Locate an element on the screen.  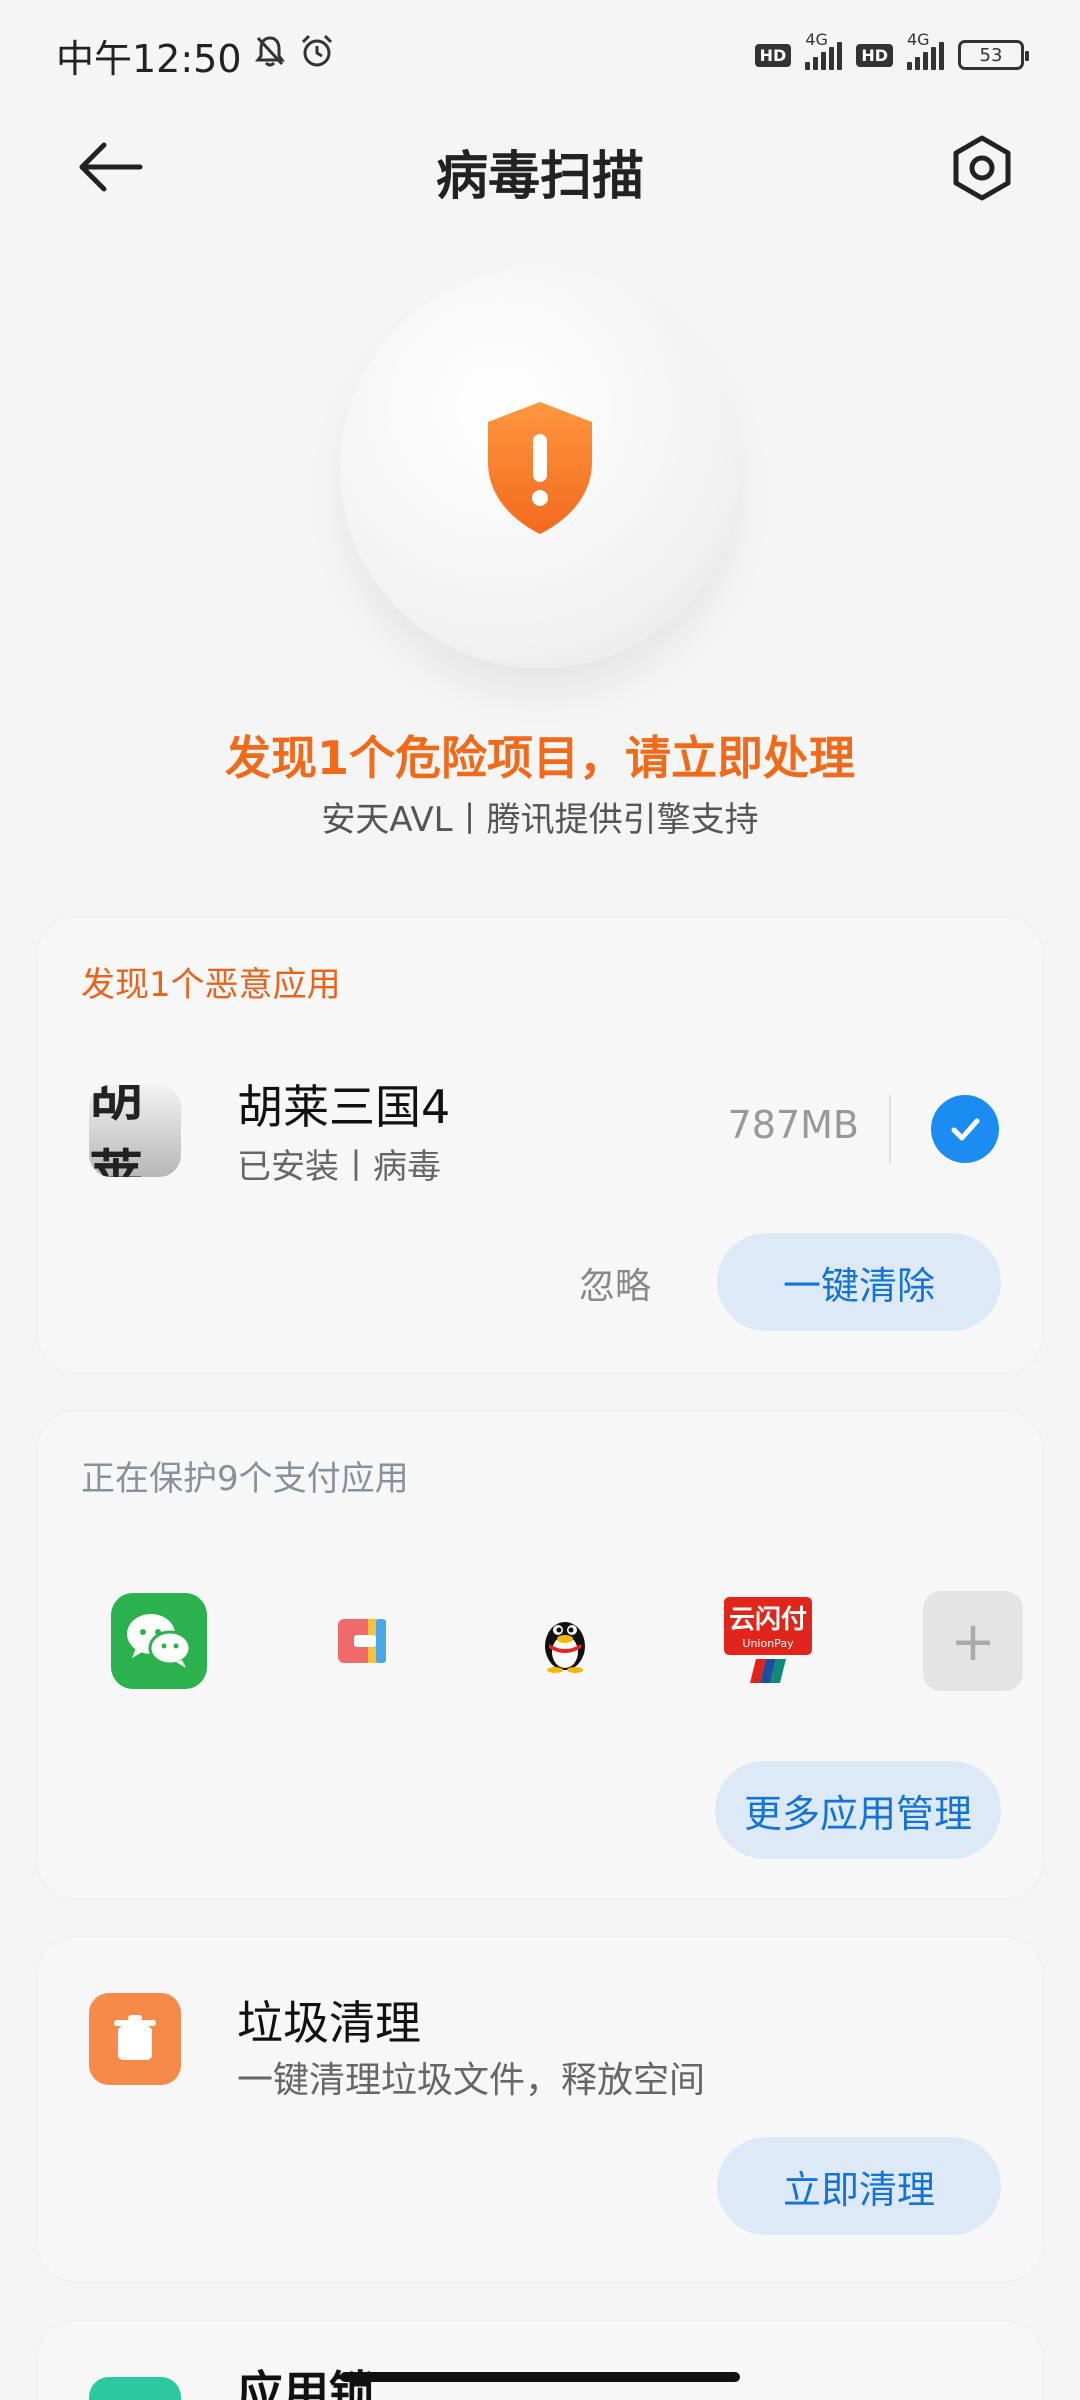
status-right: HD 4G HD 4G 53 is located at coordinates (891, 50).